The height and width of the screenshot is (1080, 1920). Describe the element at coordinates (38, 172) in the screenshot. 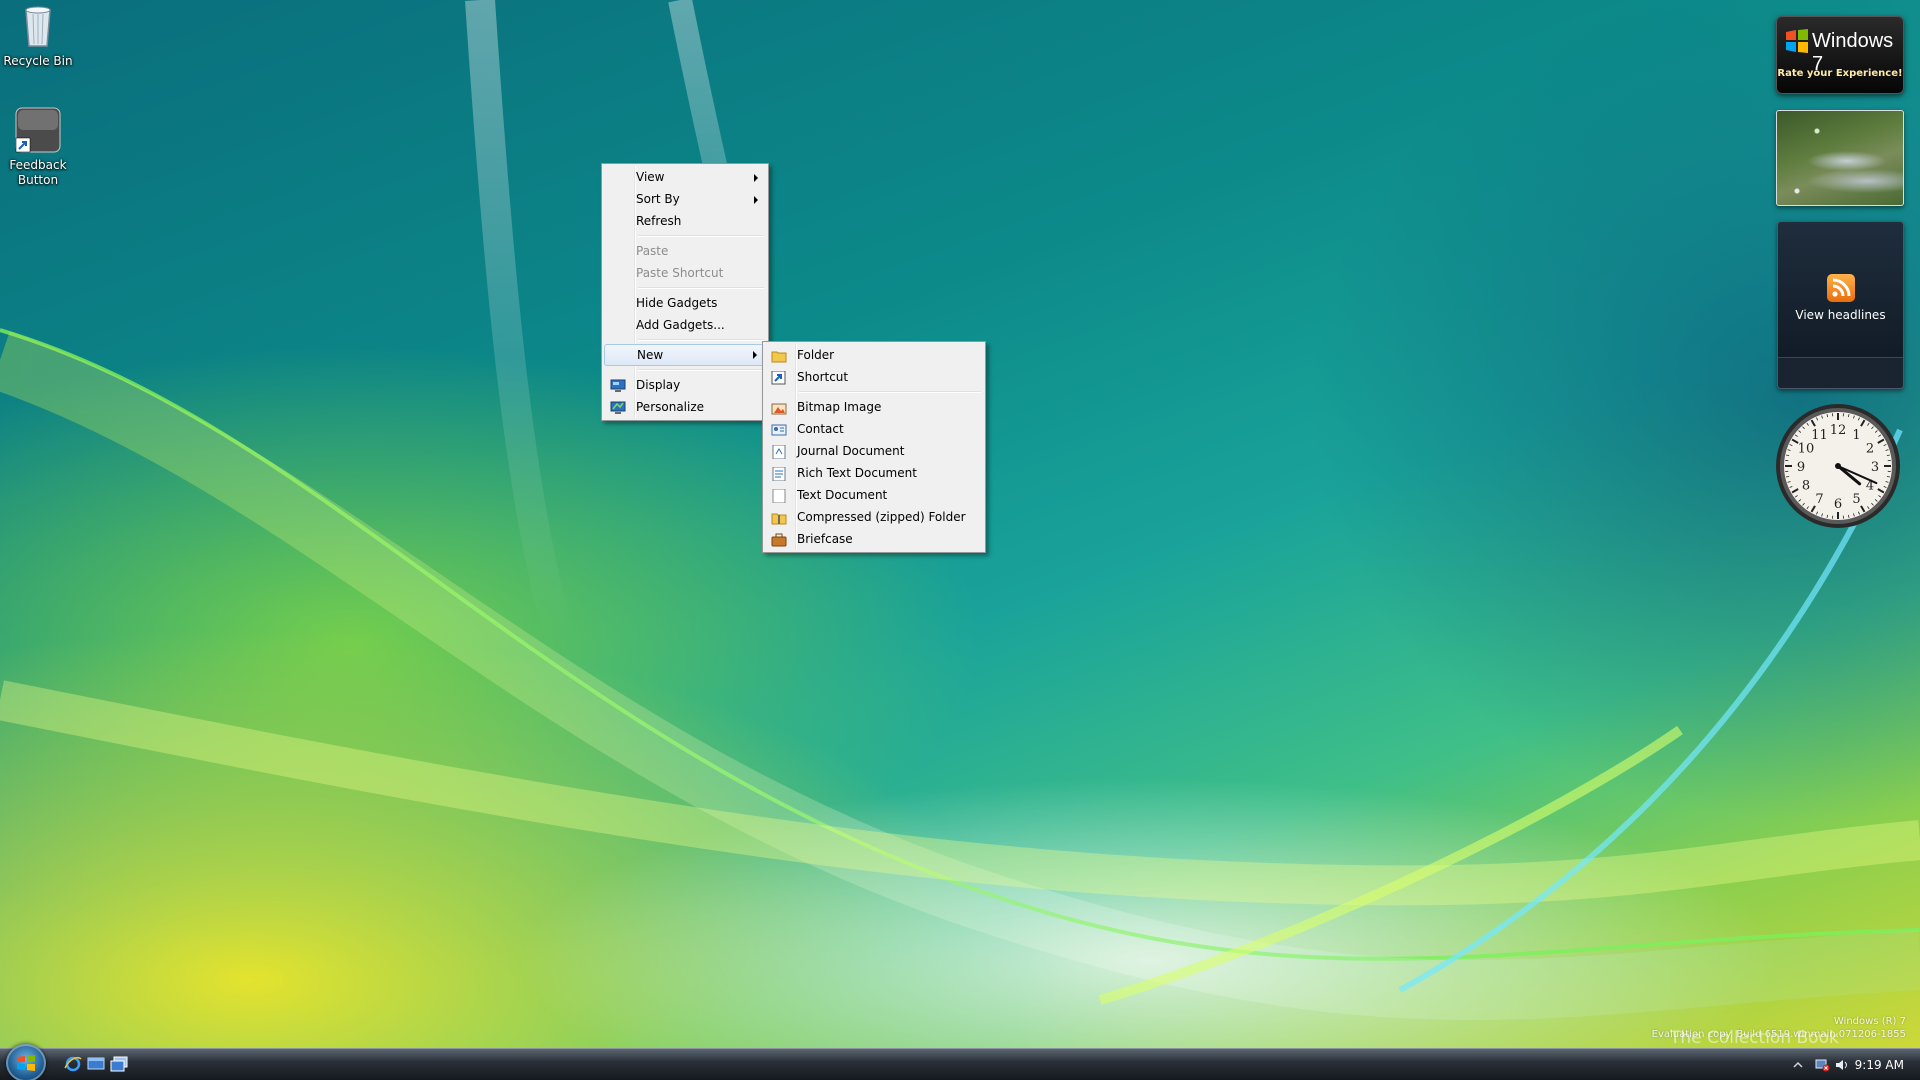

I see `feedback-button-label: Feedback Button` at that location.